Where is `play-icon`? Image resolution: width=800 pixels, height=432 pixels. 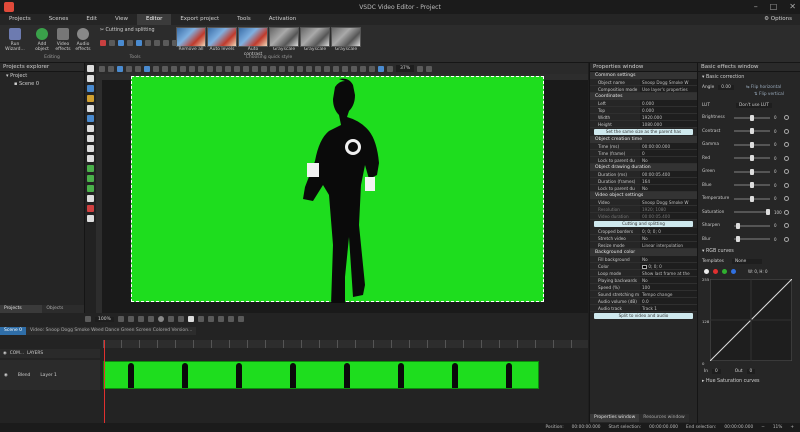 play-icon is located at coordinates (190, 319).